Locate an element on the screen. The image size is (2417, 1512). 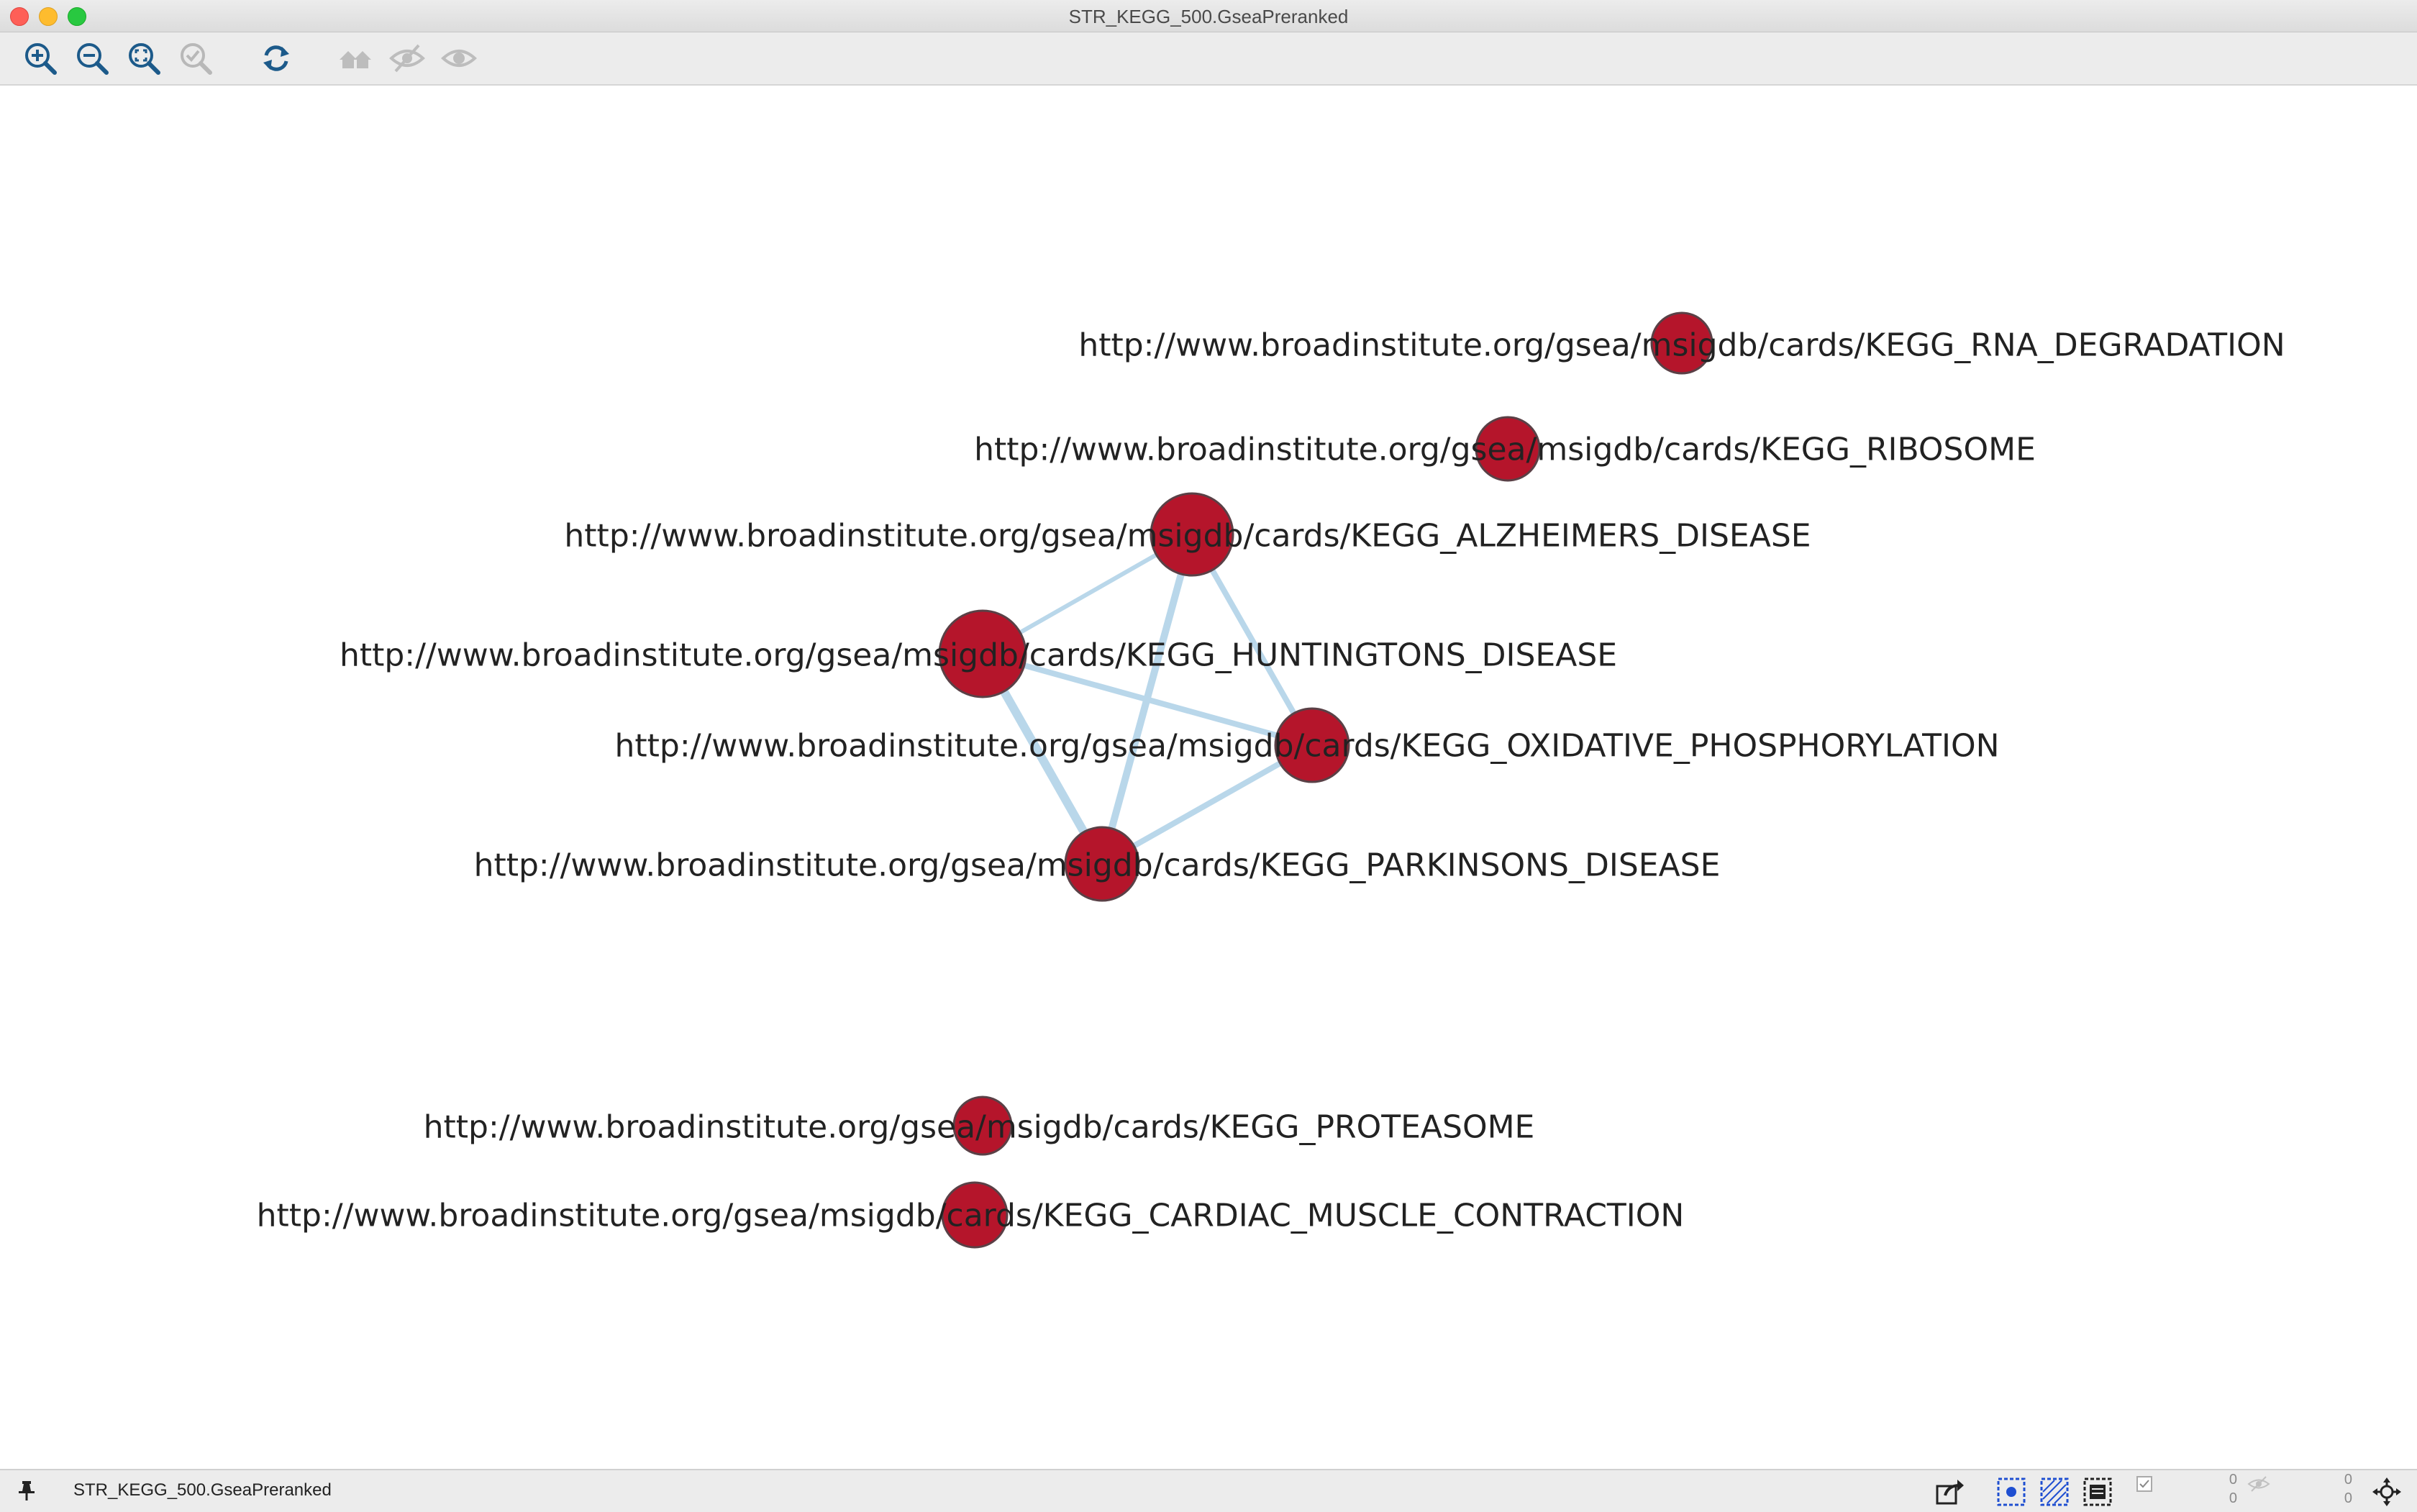
edges-layer is located at coordinates (1146, 699).